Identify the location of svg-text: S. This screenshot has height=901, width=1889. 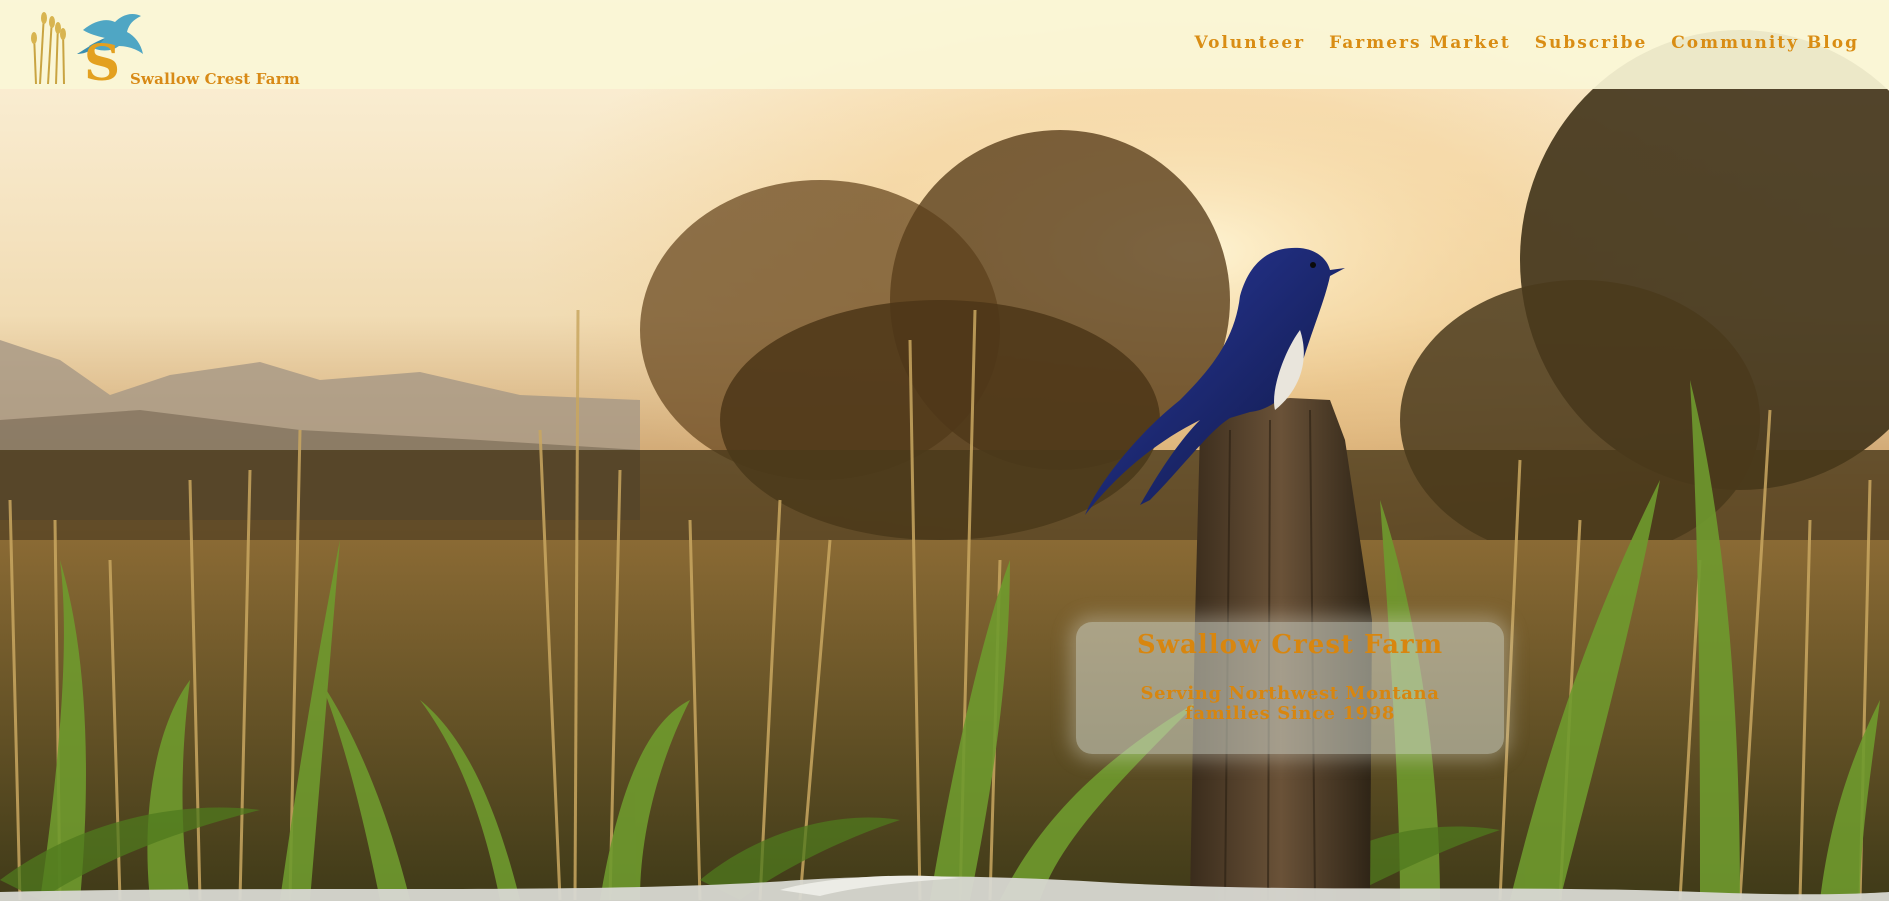
(101, 60).